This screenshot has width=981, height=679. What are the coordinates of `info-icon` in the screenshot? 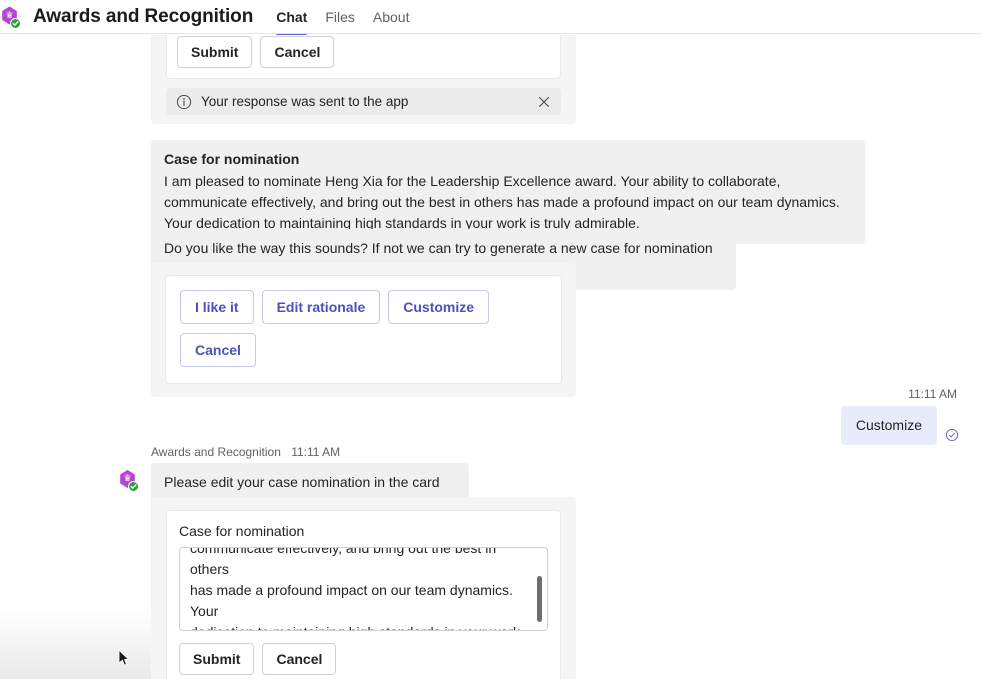 It's located at (184, 102).